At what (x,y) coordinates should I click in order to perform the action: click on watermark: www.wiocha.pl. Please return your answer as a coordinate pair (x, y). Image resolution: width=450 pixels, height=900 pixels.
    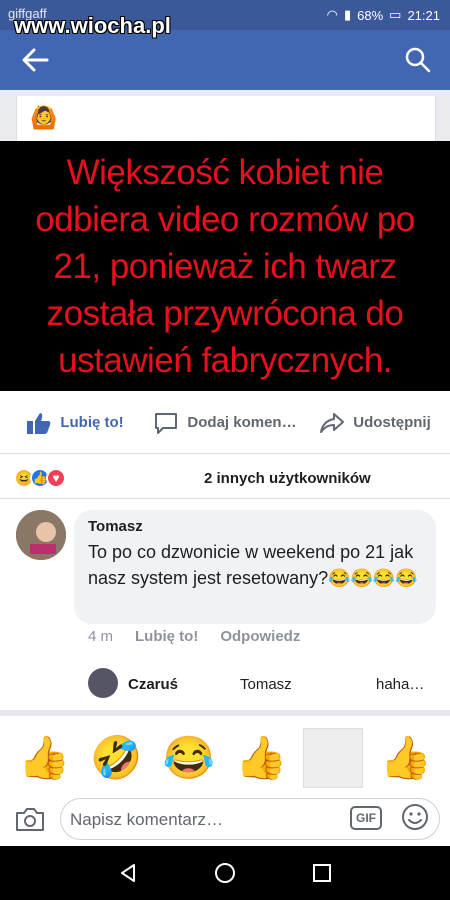
    Looking at the image, I should click on (92, 25).